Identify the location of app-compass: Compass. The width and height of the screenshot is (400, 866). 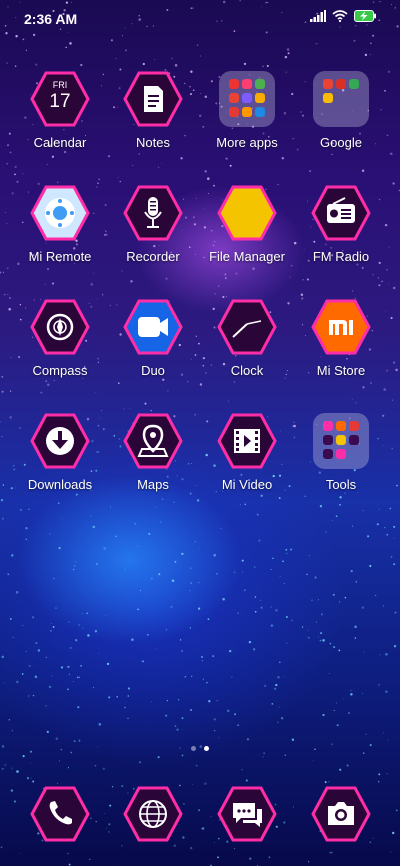
(60, 338).